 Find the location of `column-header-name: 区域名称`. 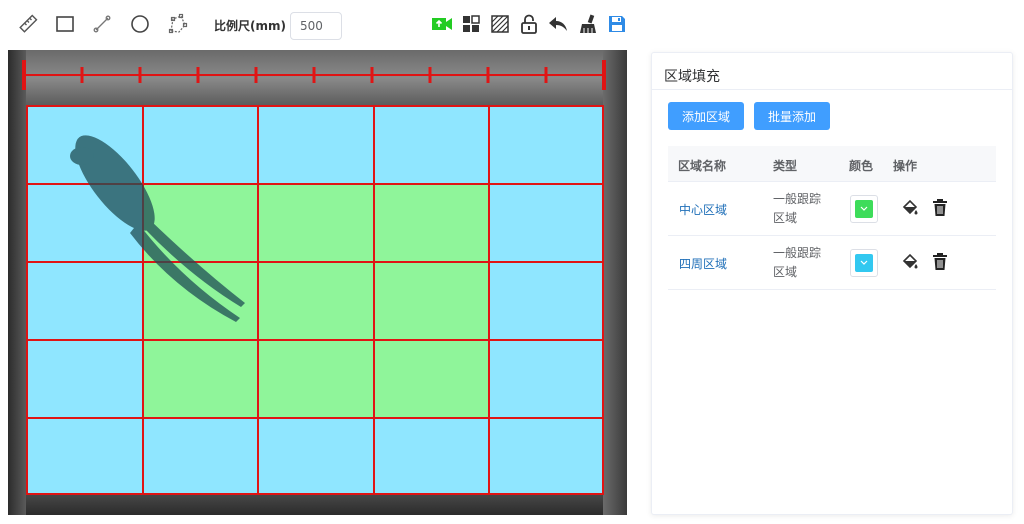

column-header-name: 区域名称 is located at coordinates (702, 166).